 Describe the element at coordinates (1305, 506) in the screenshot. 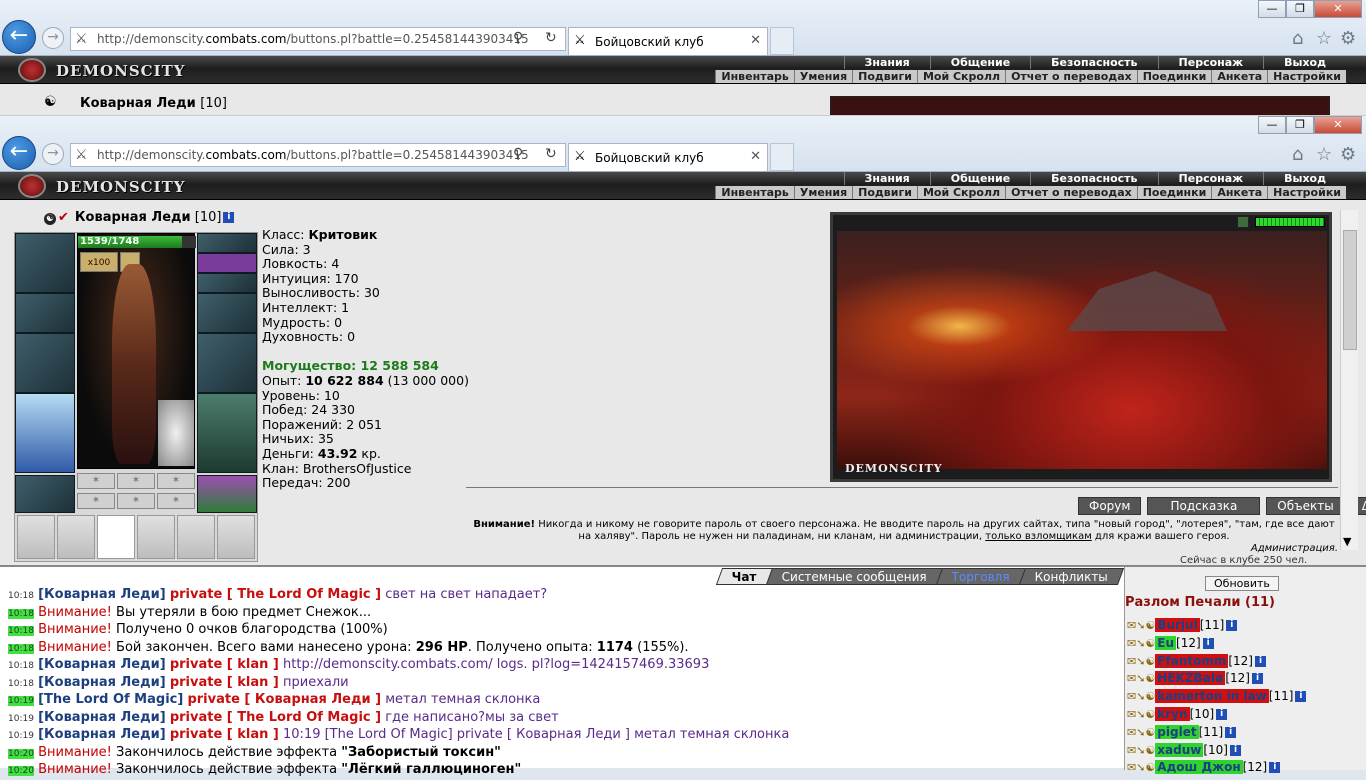

I see `location-button: Объекты` at that location.